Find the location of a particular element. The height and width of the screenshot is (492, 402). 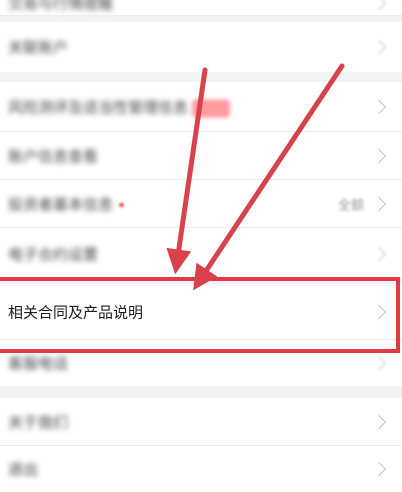

settings-row-logout: 退出 is located at coordinates (201, 469).